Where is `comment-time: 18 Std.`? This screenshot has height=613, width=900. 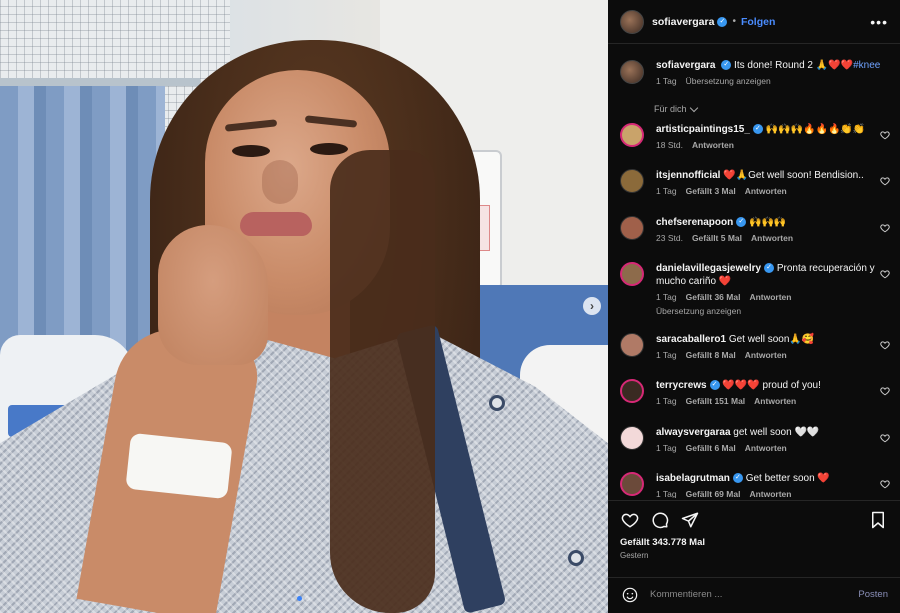 comment-time: 18 Std. is located at coordinates (669, 145).